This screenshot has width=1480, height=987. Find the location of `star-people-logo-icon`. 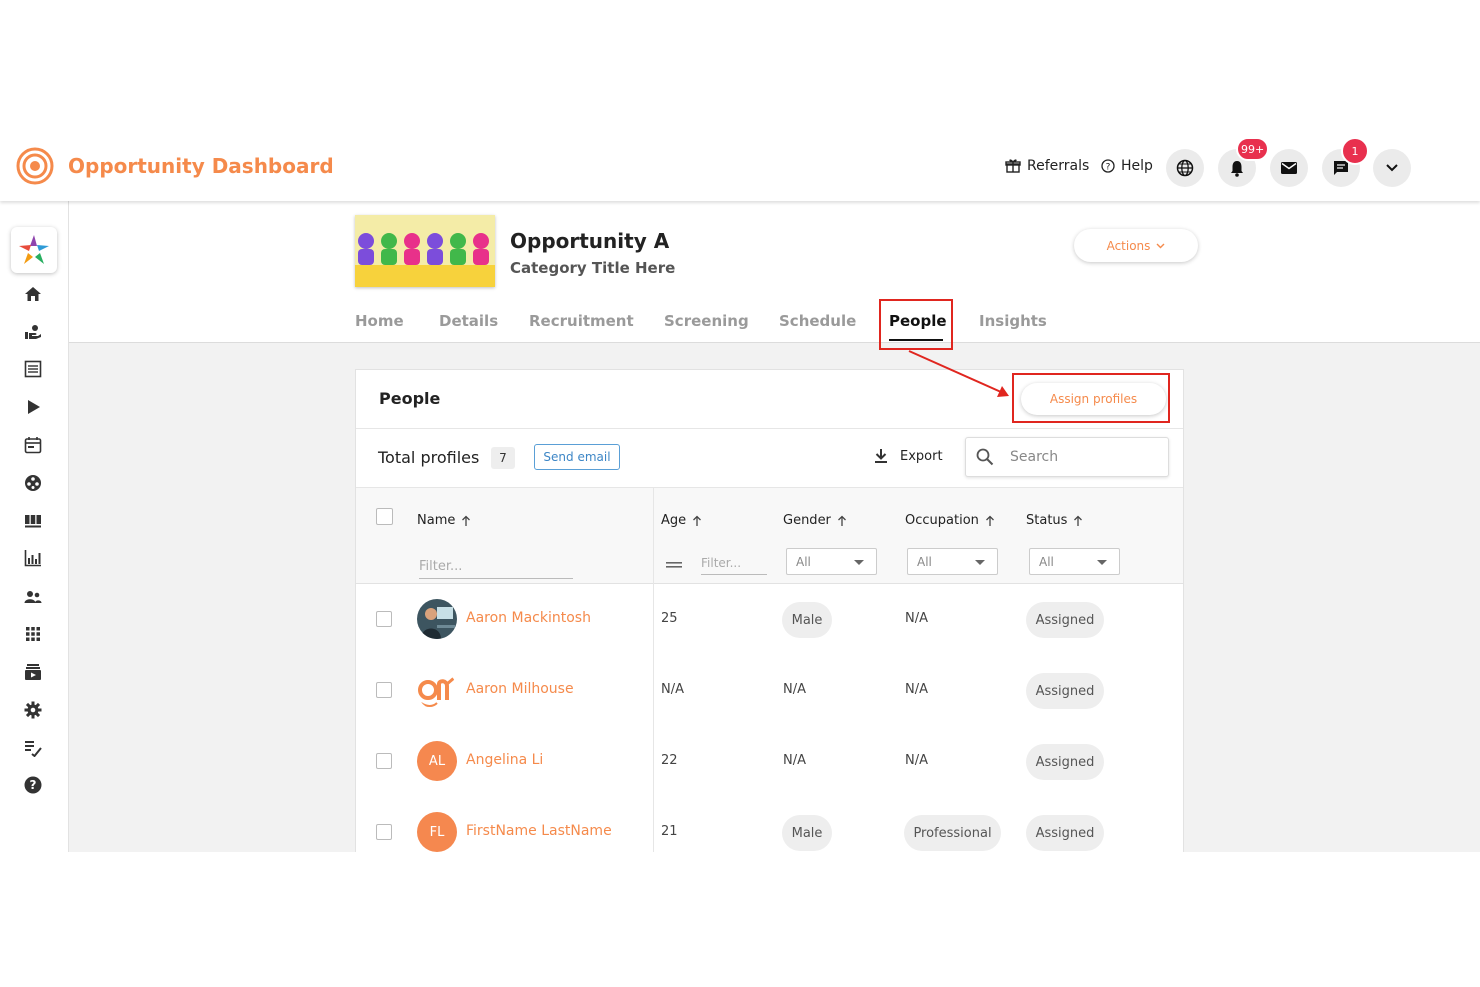

star-people-logo-icon is located at coordinates (34, 249).